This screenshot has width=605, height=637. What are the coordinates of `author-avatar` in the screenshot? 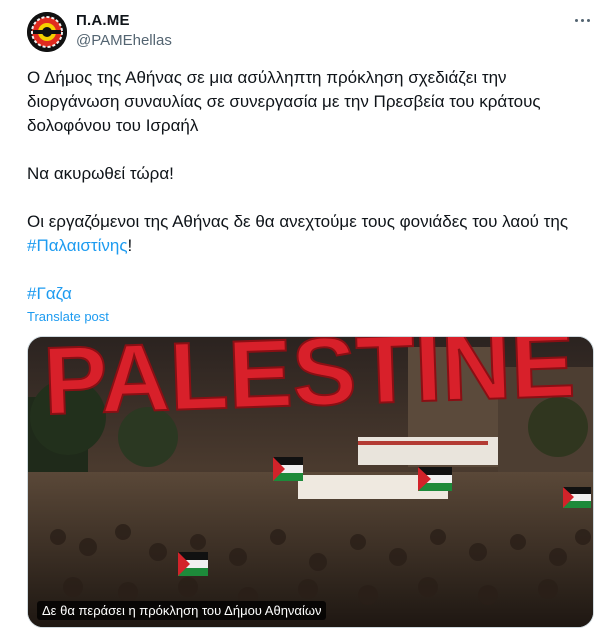 It's located at (47, 32).